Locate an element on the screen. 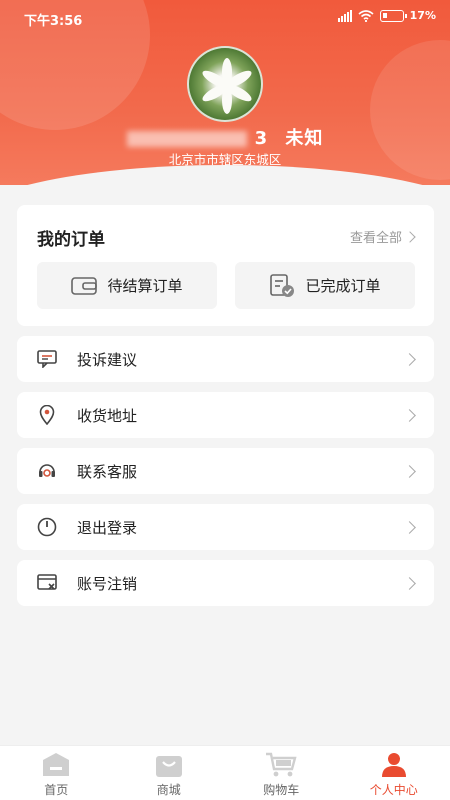 Image resolution: width=450 pixels, height=800 pixels. view-all-label: 查看全部 is located at coordinates (375, 238).